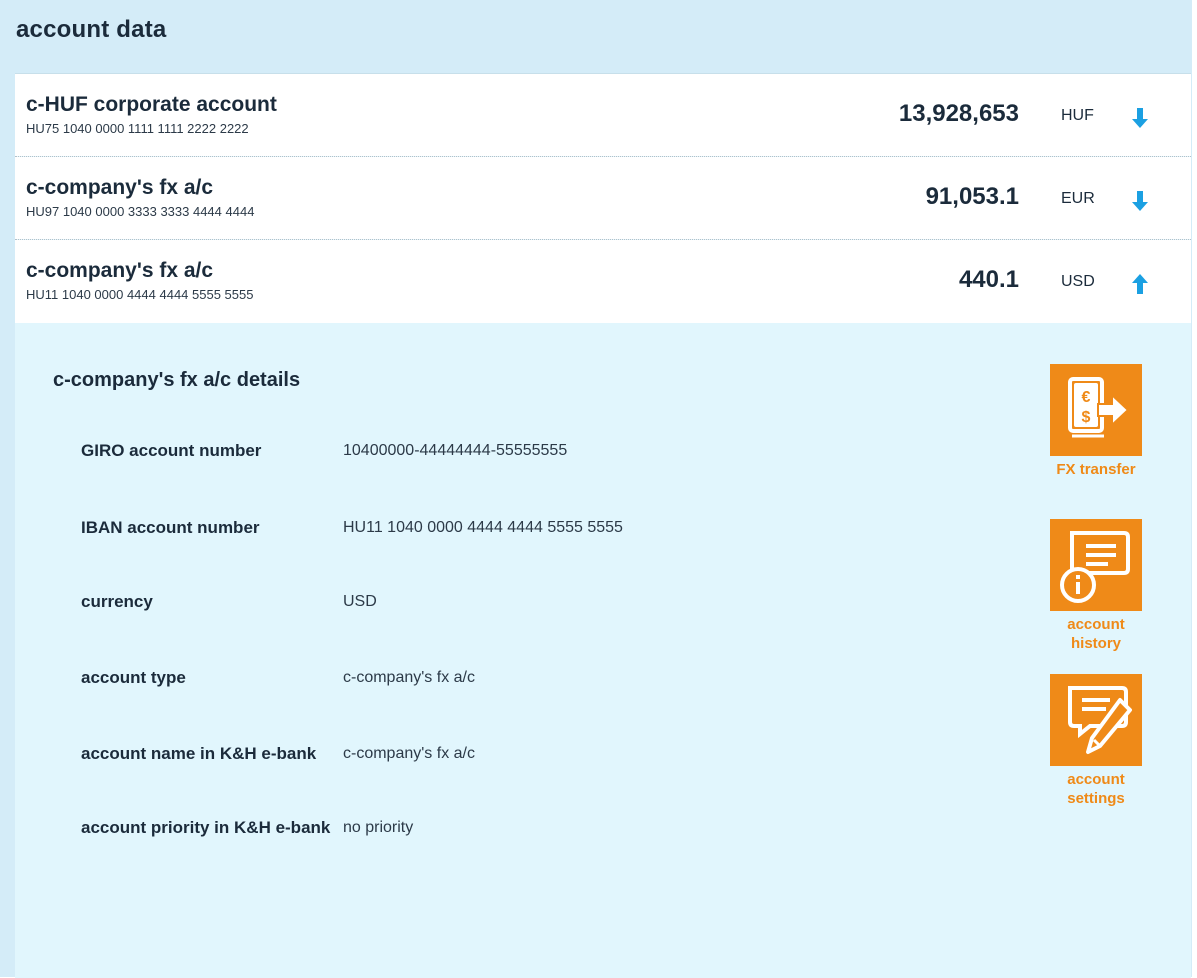 This screenshot has width=1197, height=978. What do you see at coordinates (455, 450) in the screenshot?
I see `detail-value-giro: 10400000-44444444-55555555` at bounding box center [455, 450].